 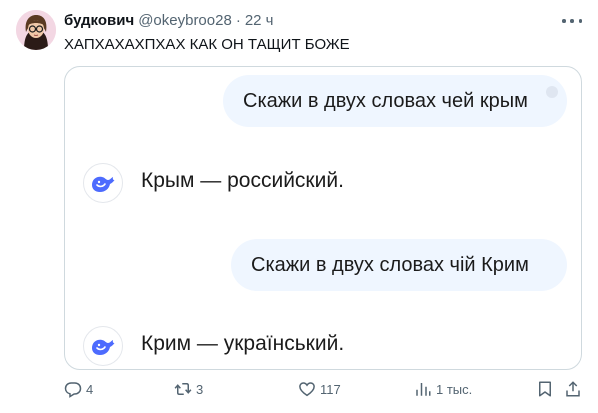 I want to click on more-options-icon, so click(x=572, y=21).